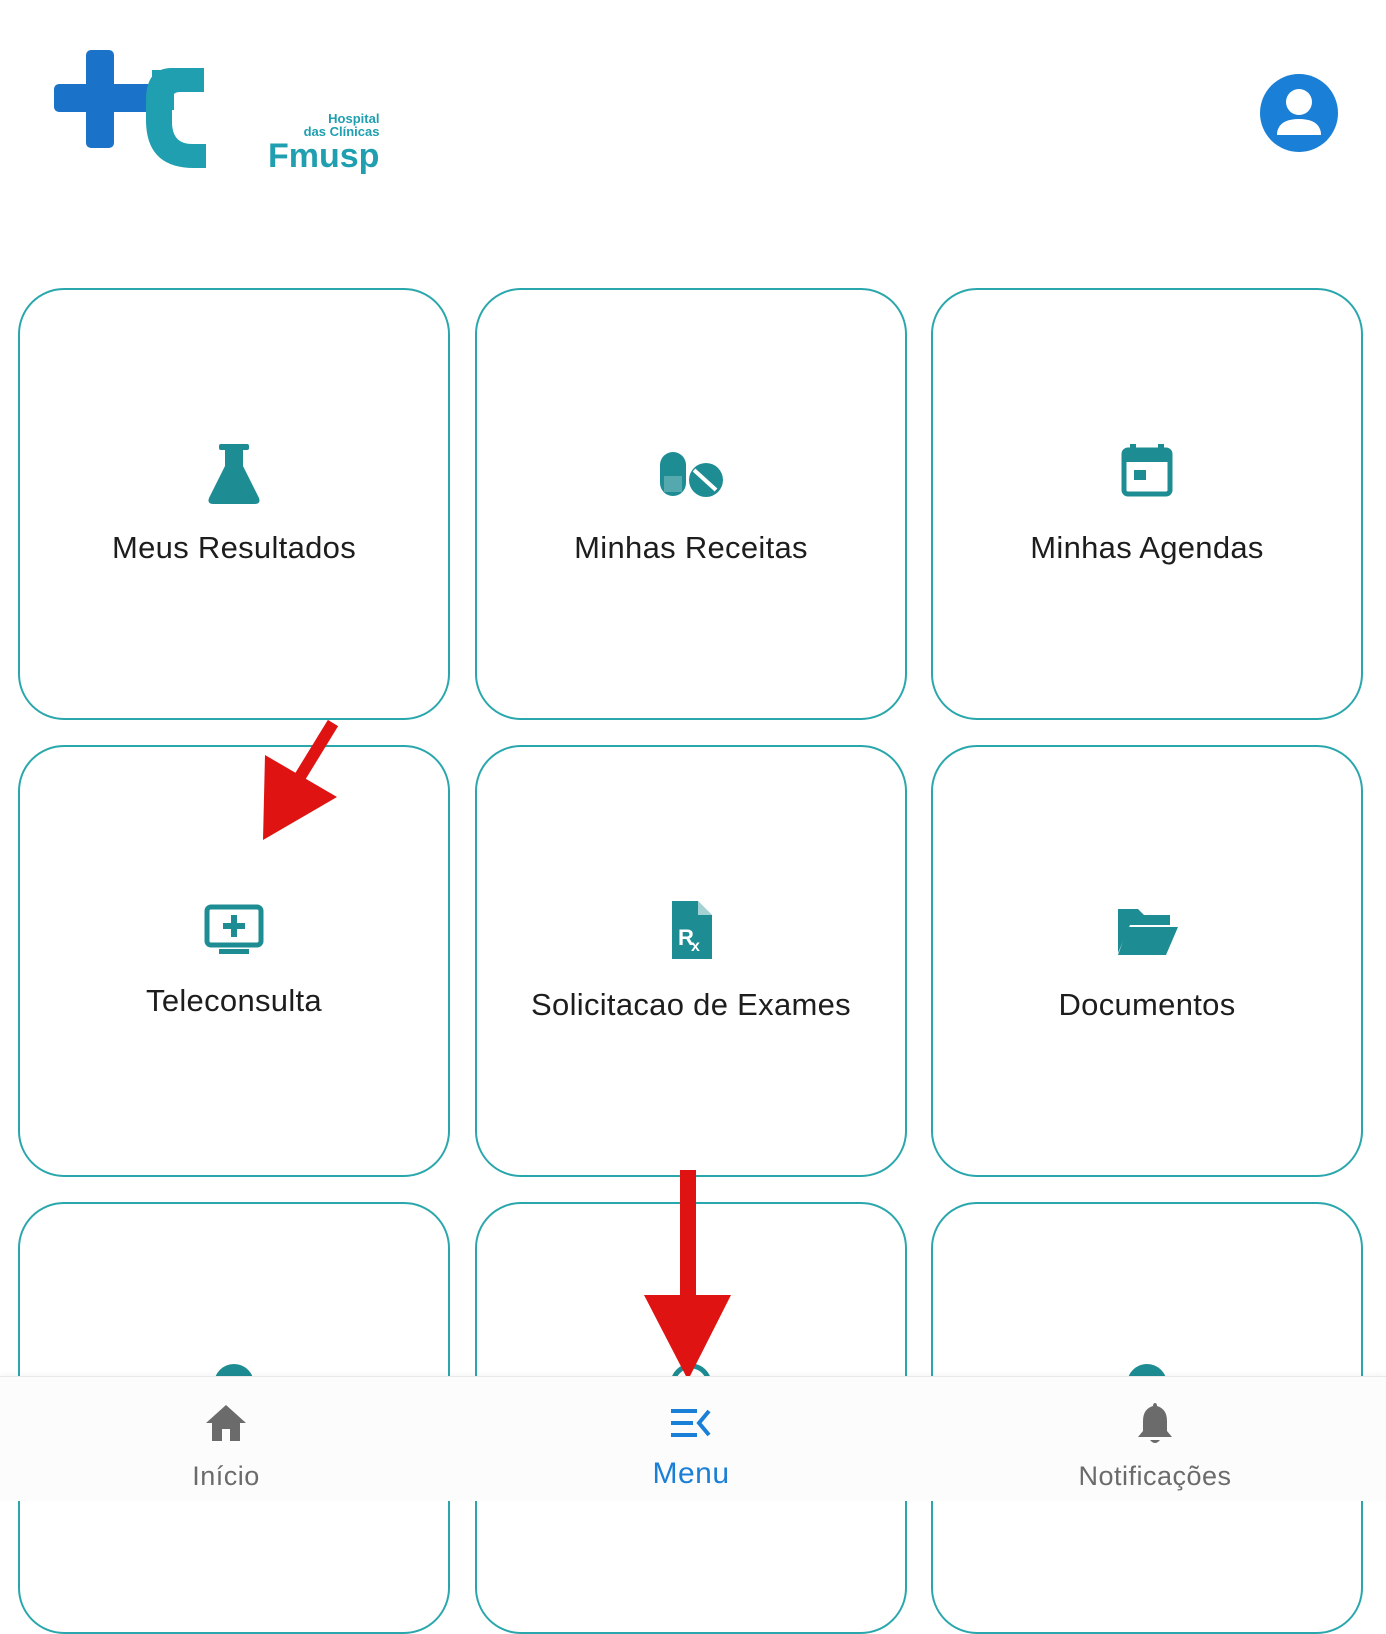 Image resolution: width=1386 pixels, height=1634 pixels. I want to click on pills-icon, so click(691, 474).